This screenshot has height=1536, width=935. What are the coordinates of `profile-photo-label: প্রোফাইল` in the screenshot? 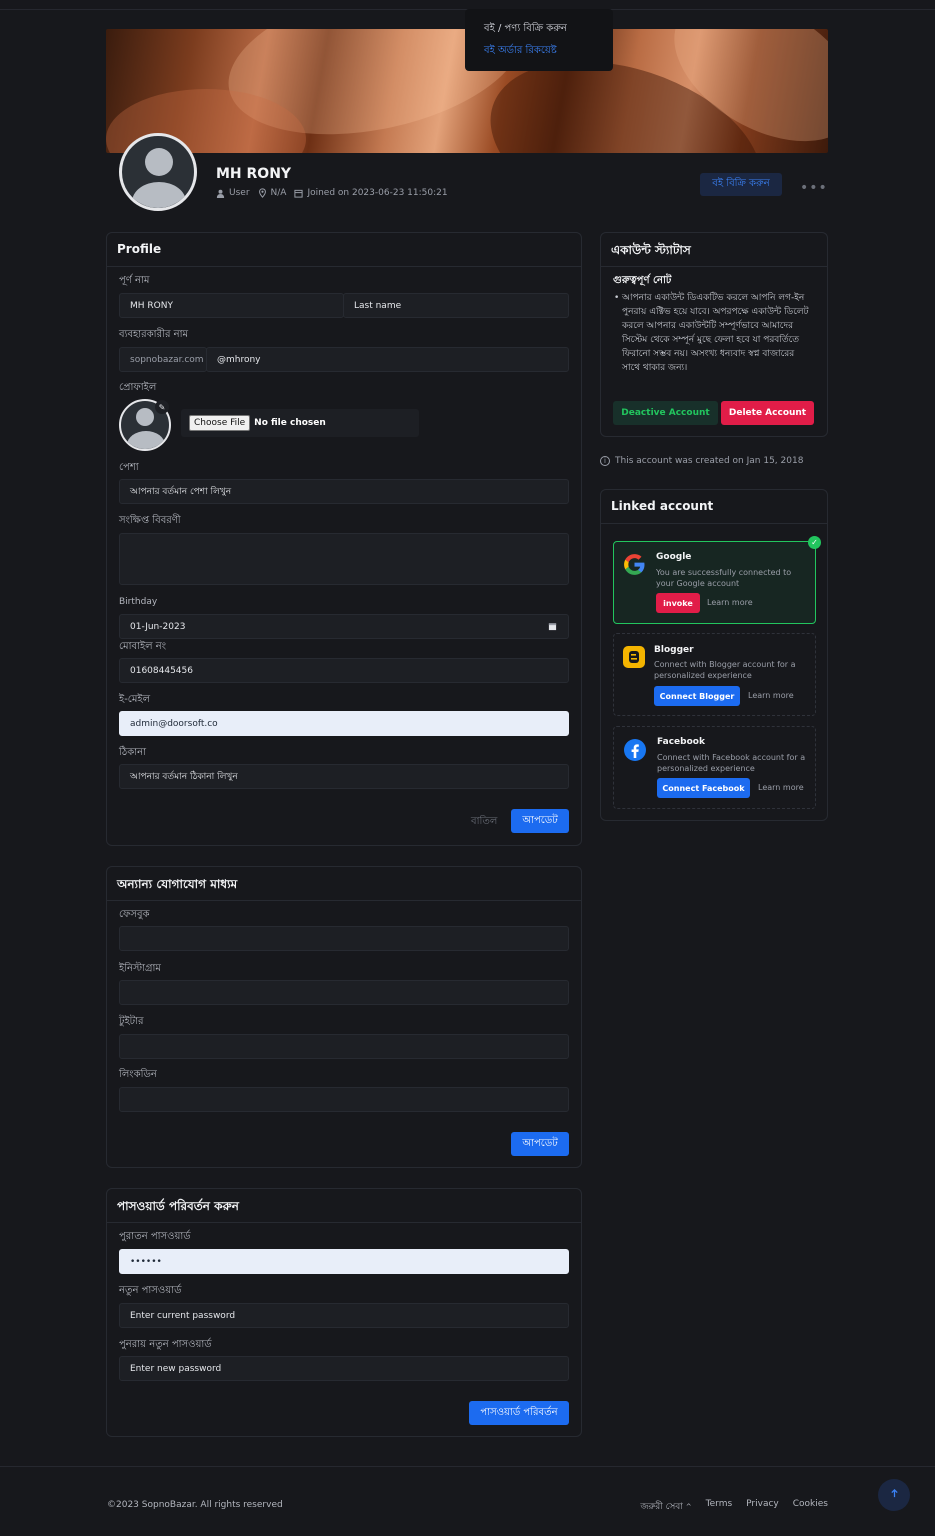 It's located at (138, 387).